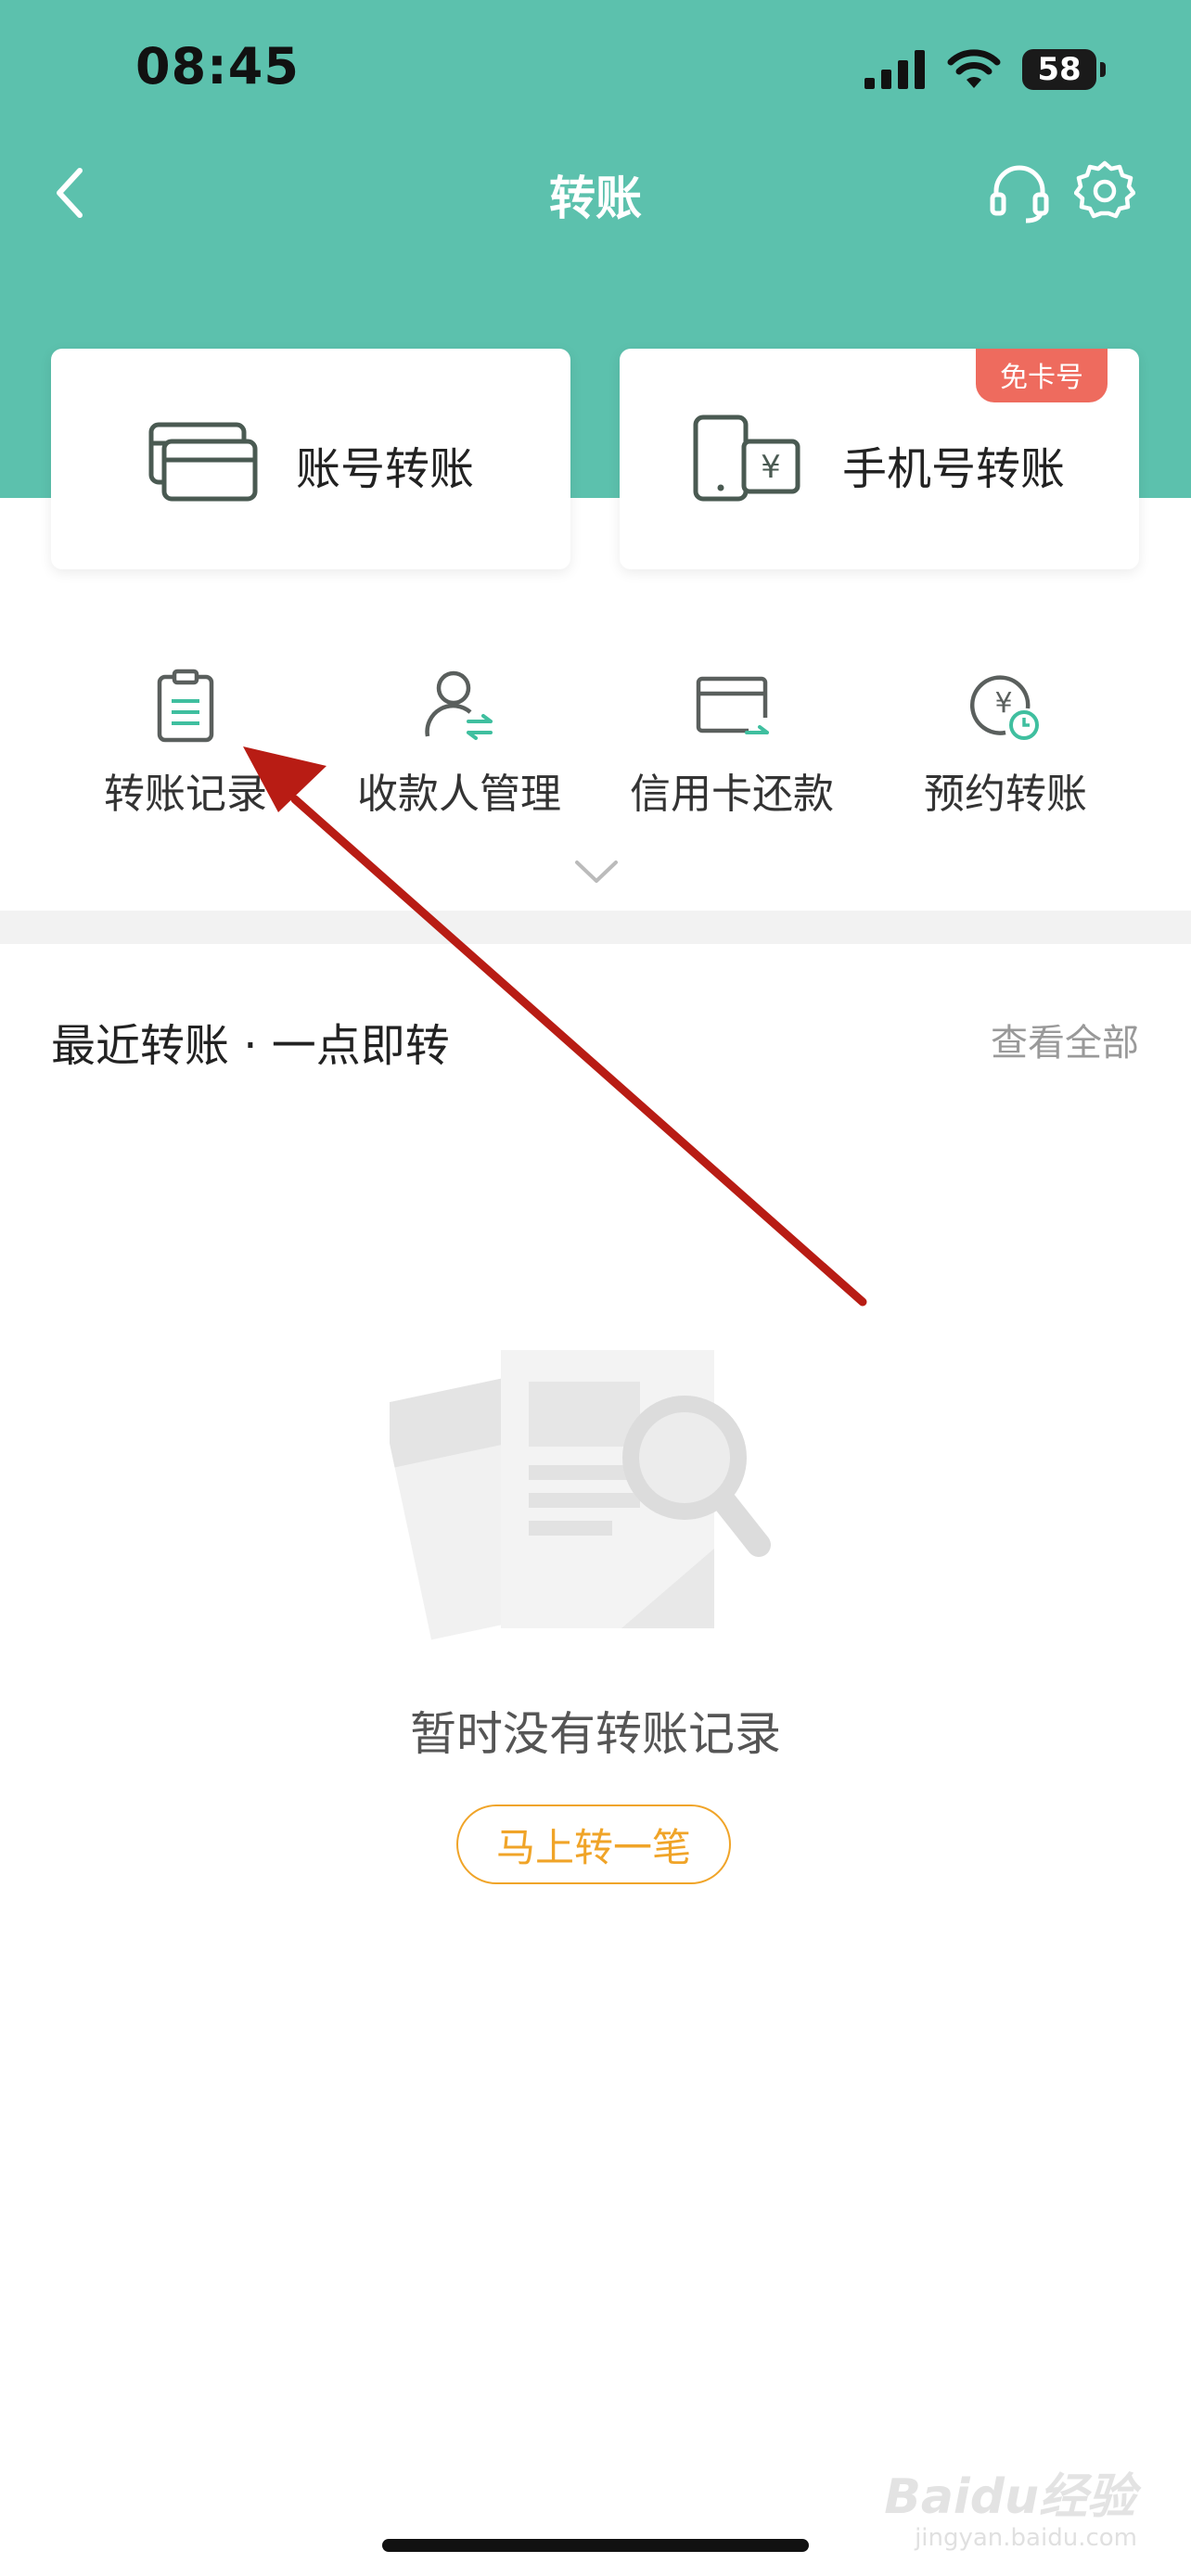 This screenshot has height=2576, width=1191. What do you see at coordinates (185, 794) in the screenshot?
I see `quick-label: 转账记录` at bounding box center [185, 794].